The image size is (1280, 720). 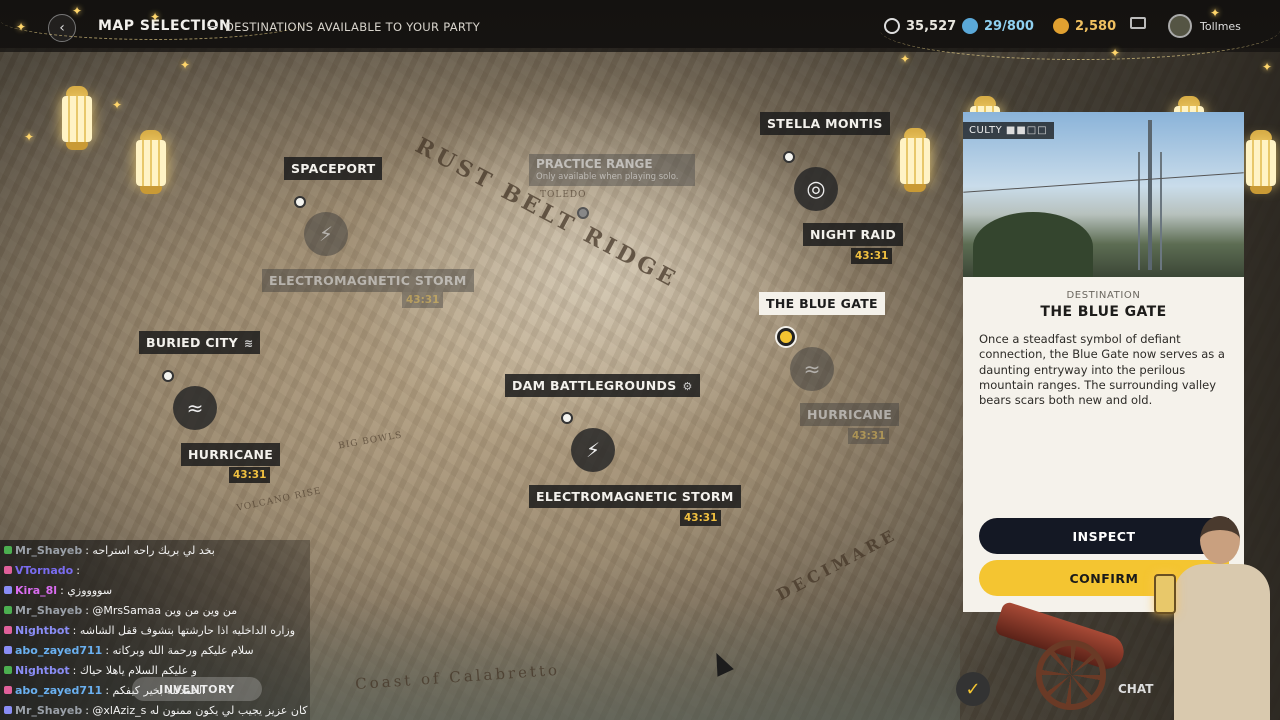 What do you see at coordinates (567, 418) in the screenshot?
I see `location-marker-dam-battlegrounds` at bounding box center [567, 418].